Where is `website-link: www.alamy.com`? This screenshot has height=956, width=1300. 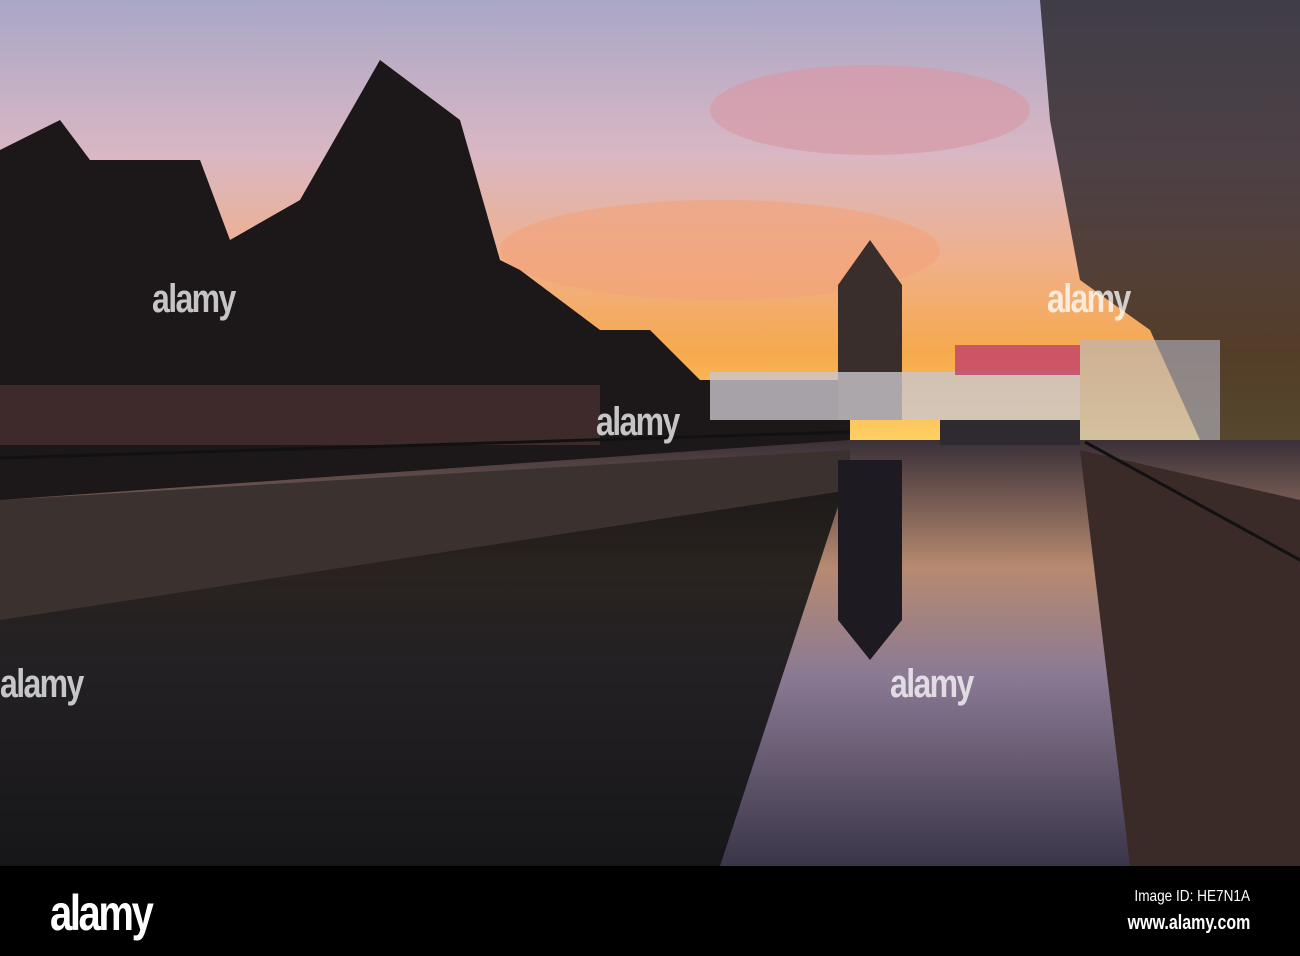
website-link: www.alamy.com is located at coordinates (1188, 923).